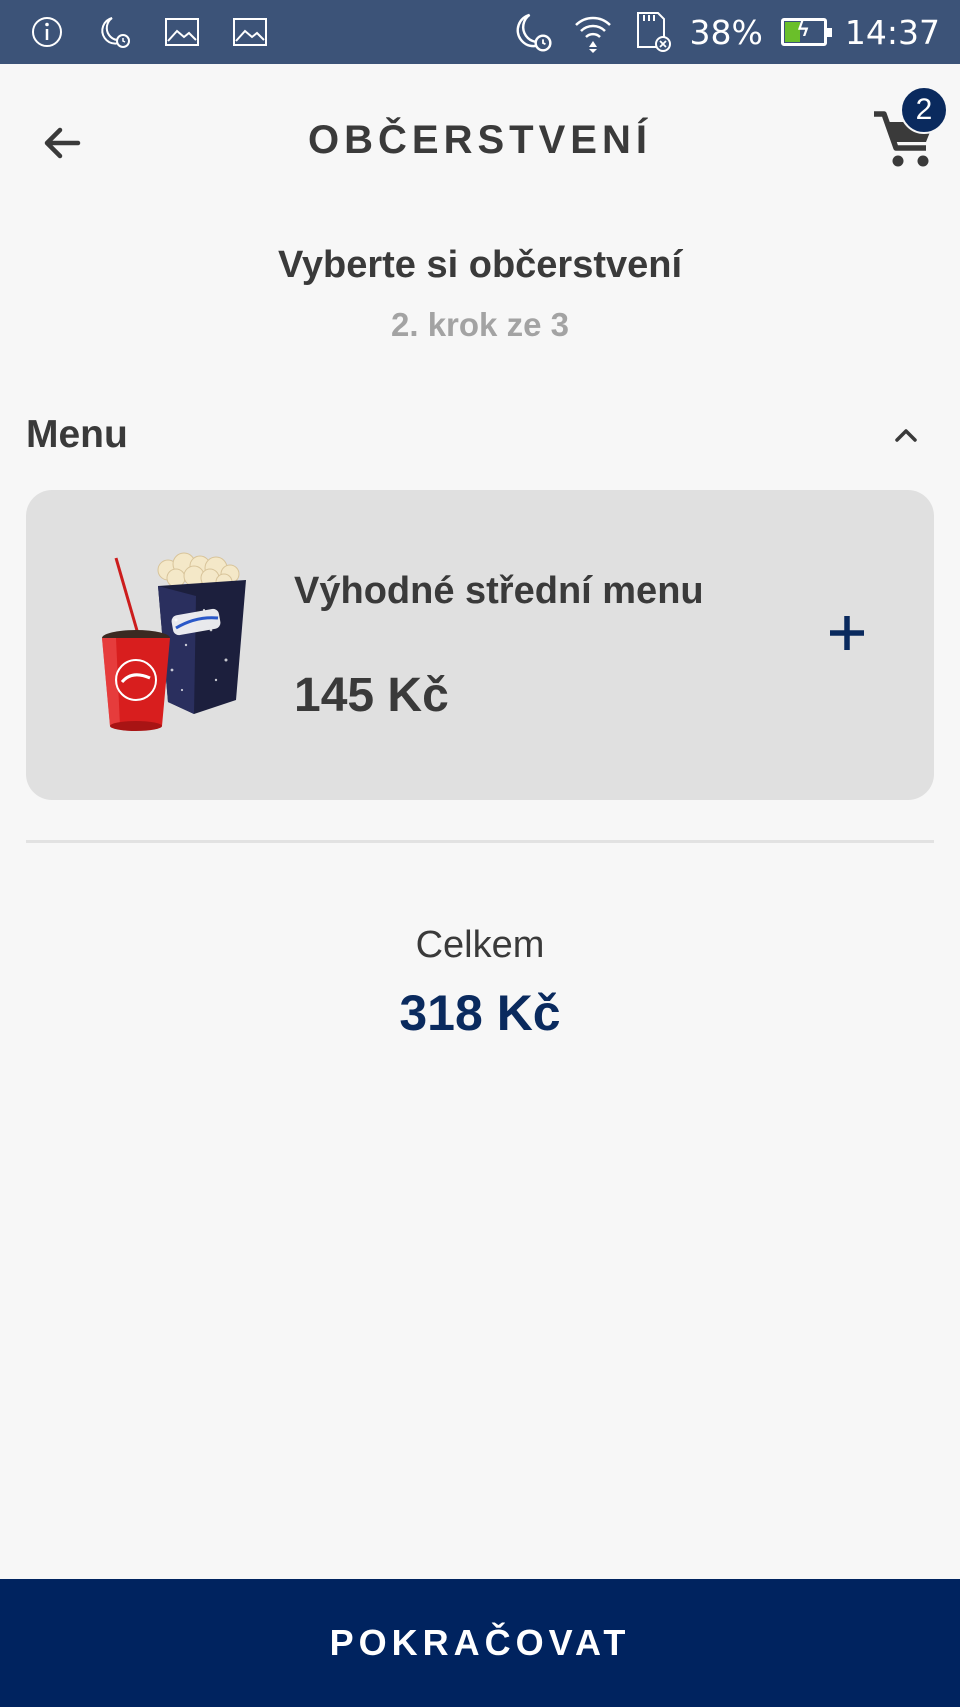 This screenshot has height=1707, width=960. I want to click on continue-button-label: POKRAČOVAT, so click(480, 1642).